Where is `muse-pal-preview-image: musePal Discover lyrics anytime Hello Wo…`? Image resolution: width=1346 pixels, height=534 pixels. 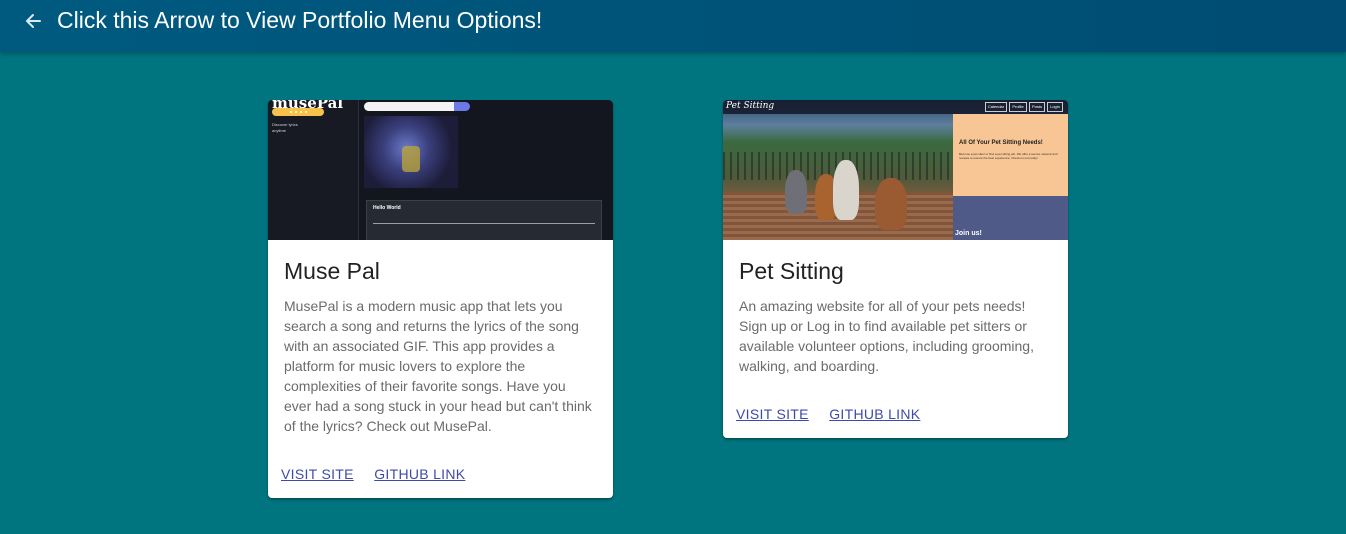 muse-pal-preview-image: musePal Discover lyrics anytime Hello Wo… is located at coordinates (440, 170).